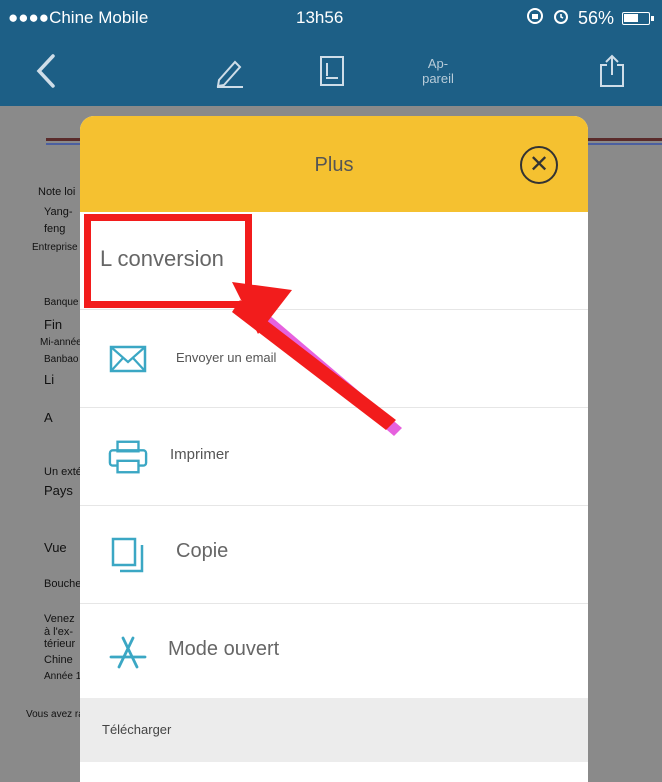 The height and width of the screenshot is (782, 662). What do you see at coordinates (137, 729) in the screenshot?
I see `section-label: Télécharger` at bounding box center [137, 729].